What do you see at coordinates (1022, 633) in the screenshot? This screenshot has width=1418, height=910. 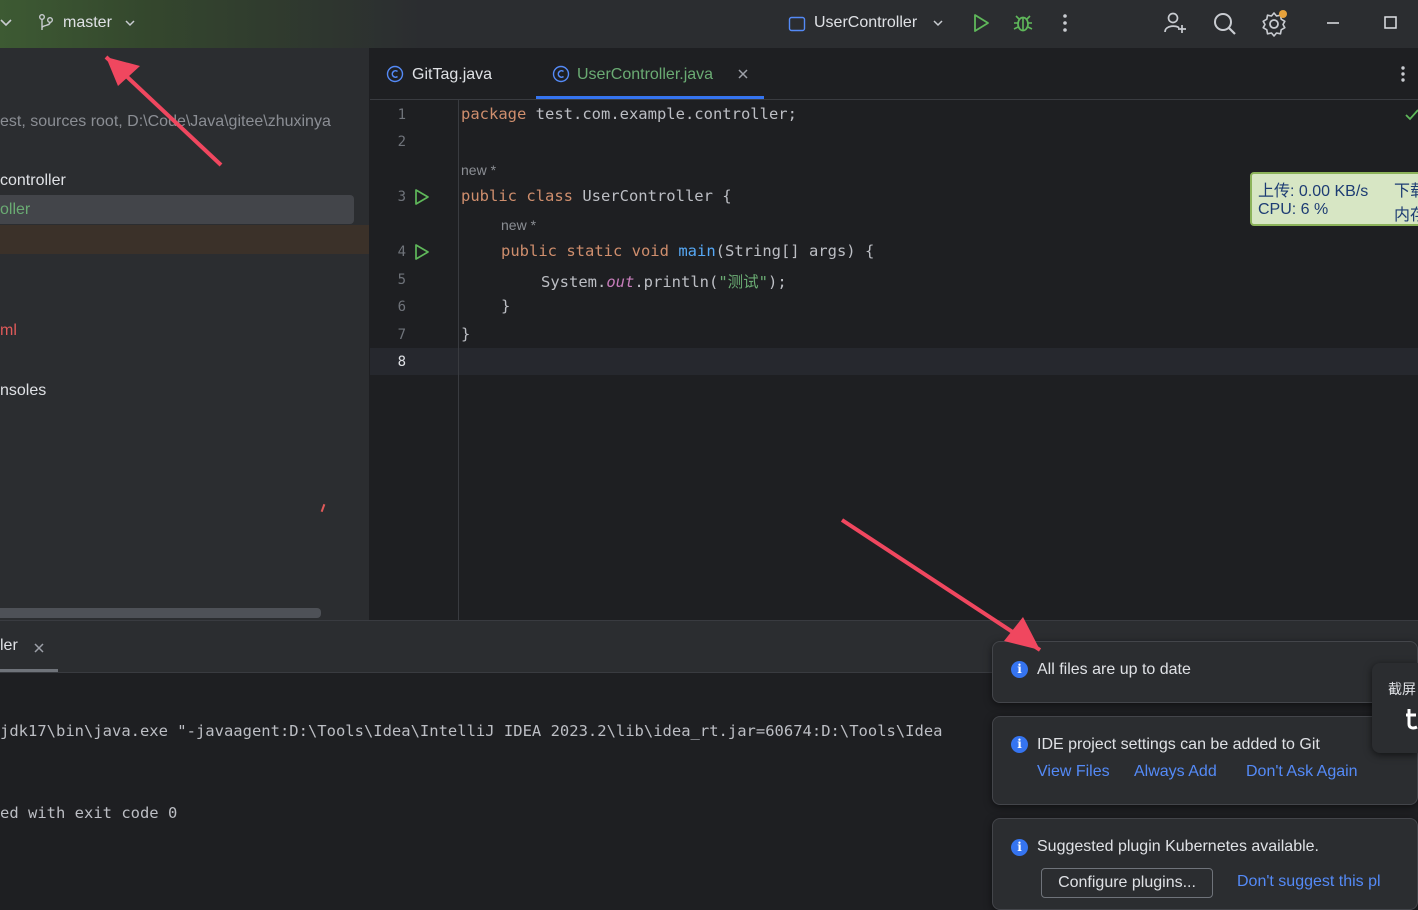 I see `arrow-head-notification` at bounding box center [1022, 633].